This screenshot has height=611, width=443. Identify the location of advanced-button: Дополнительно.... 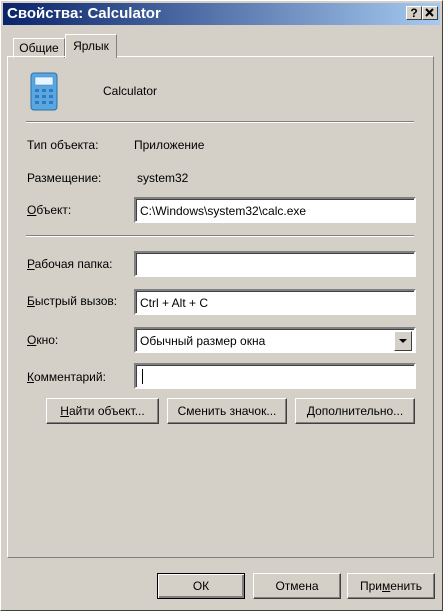
(355, 411).